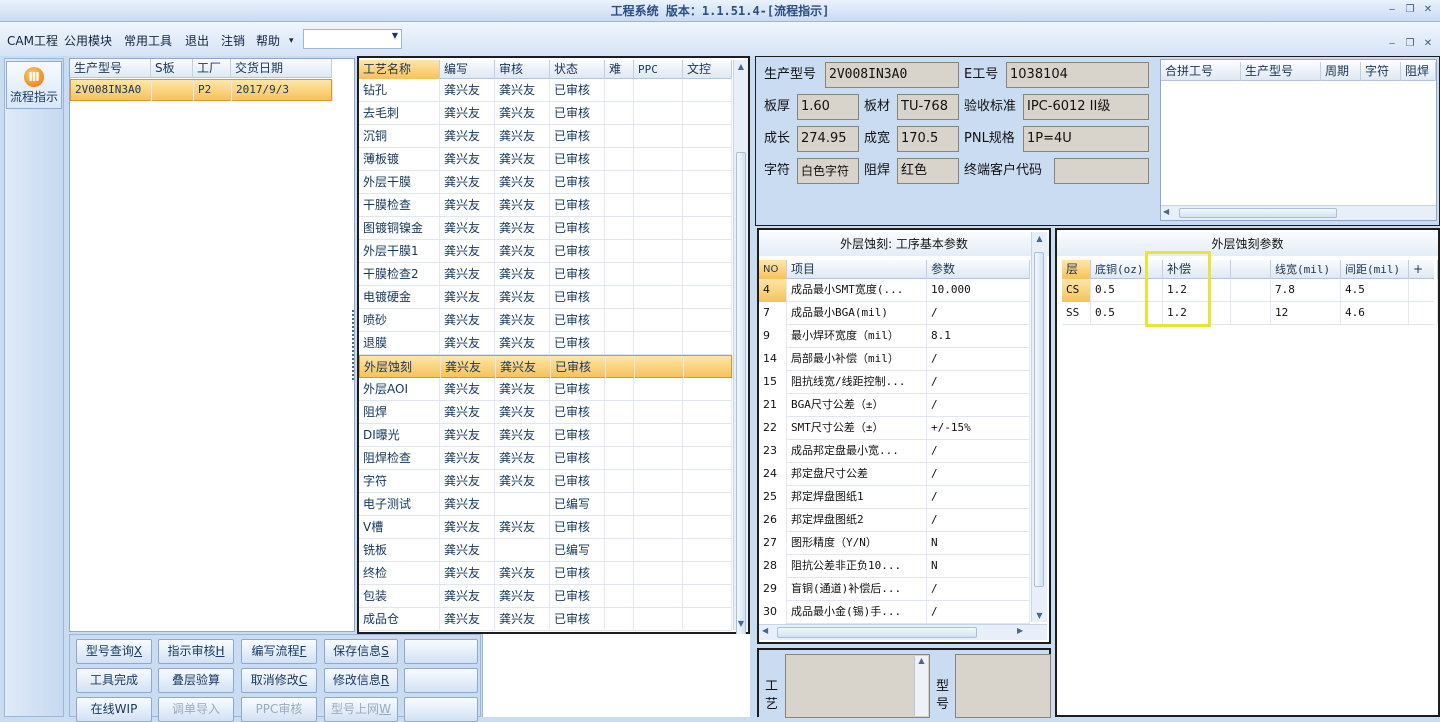  Describe the element at coordinates (545, 573) in the screenshot. I see `process-row: 终检 龚兴友 龚兴友 已审核` at that location.